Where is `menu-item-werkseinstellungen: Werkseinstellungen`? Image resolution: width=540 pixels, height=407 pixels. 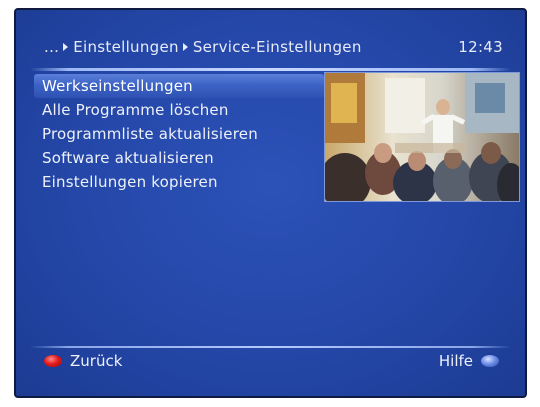
menu-item-werkseinstellungen: Werkseinstellungen is located at coordinates (179, 86).